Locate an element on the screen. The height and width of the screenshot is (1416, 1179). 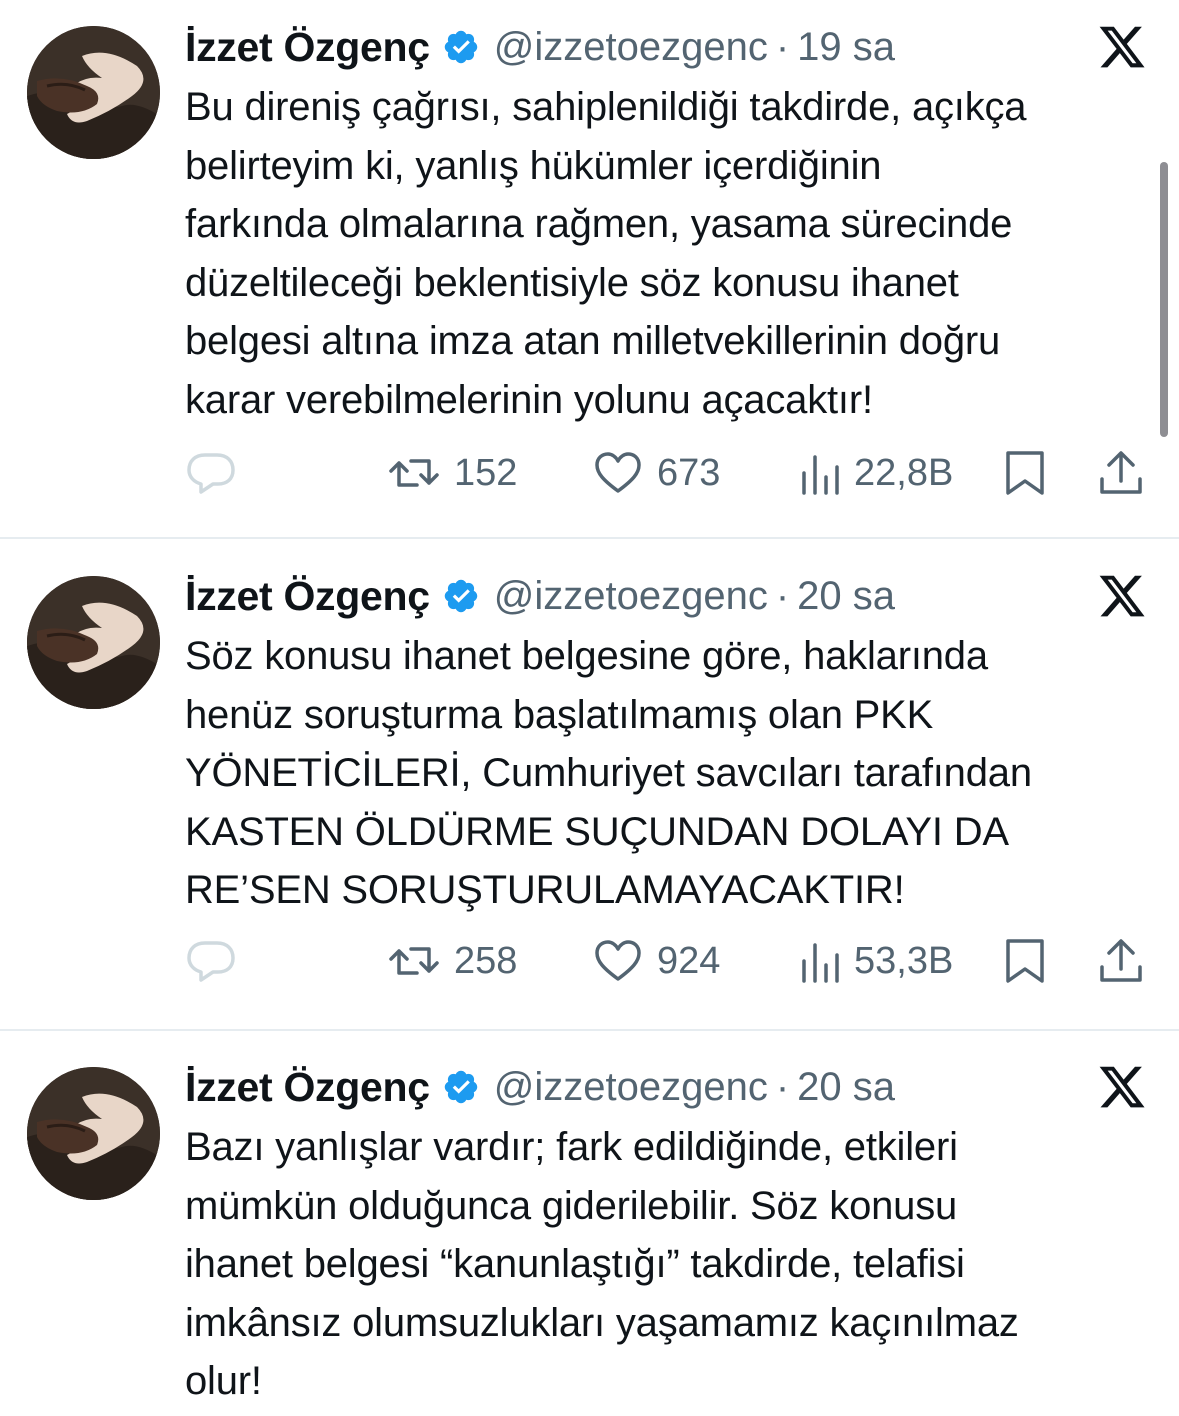
view-count: 53,3B is located at coordinates (904, 960).